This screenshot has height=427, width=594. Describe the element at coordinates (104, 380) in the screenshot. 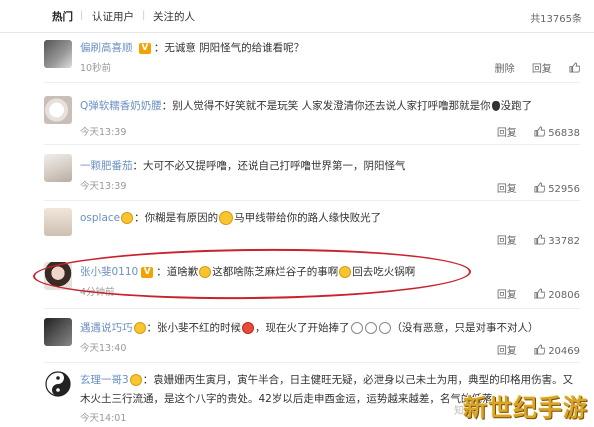

I see `comment-username: 玄理一哥3` at that location.